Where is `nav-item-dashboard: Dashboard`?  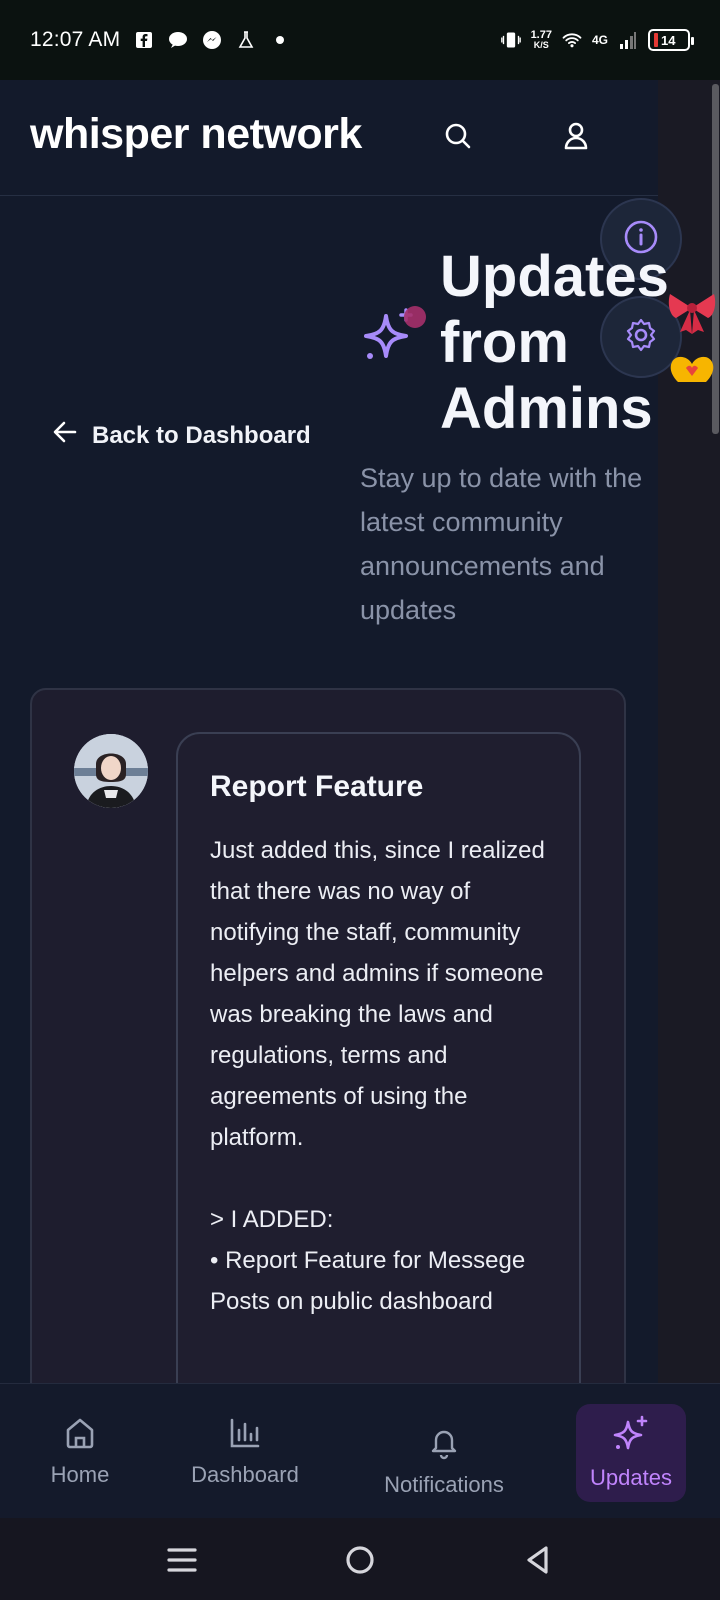 nav-item-dashboard: Dashboard is located at coordinates (245, 1451).